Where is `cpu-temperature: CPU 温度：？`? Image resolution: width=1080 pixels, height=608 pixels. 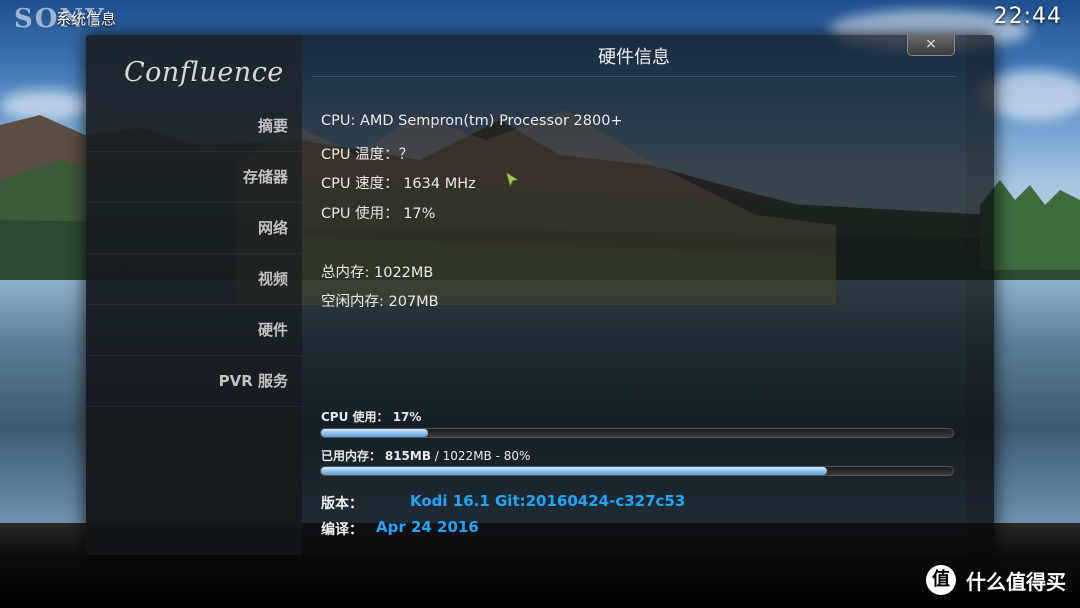 cpu-temperature: CPU 温度：？ is located at coordinates (367, 155).